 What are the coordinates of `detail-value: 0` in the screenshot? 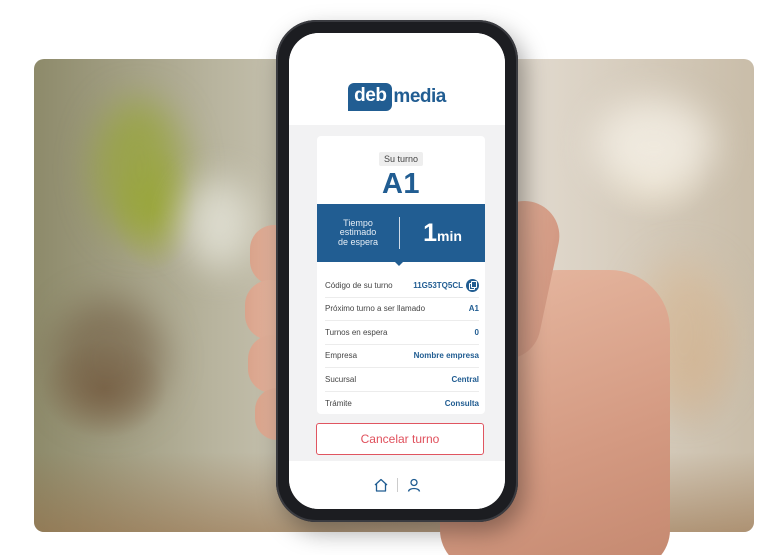 It's located at (476, 332).